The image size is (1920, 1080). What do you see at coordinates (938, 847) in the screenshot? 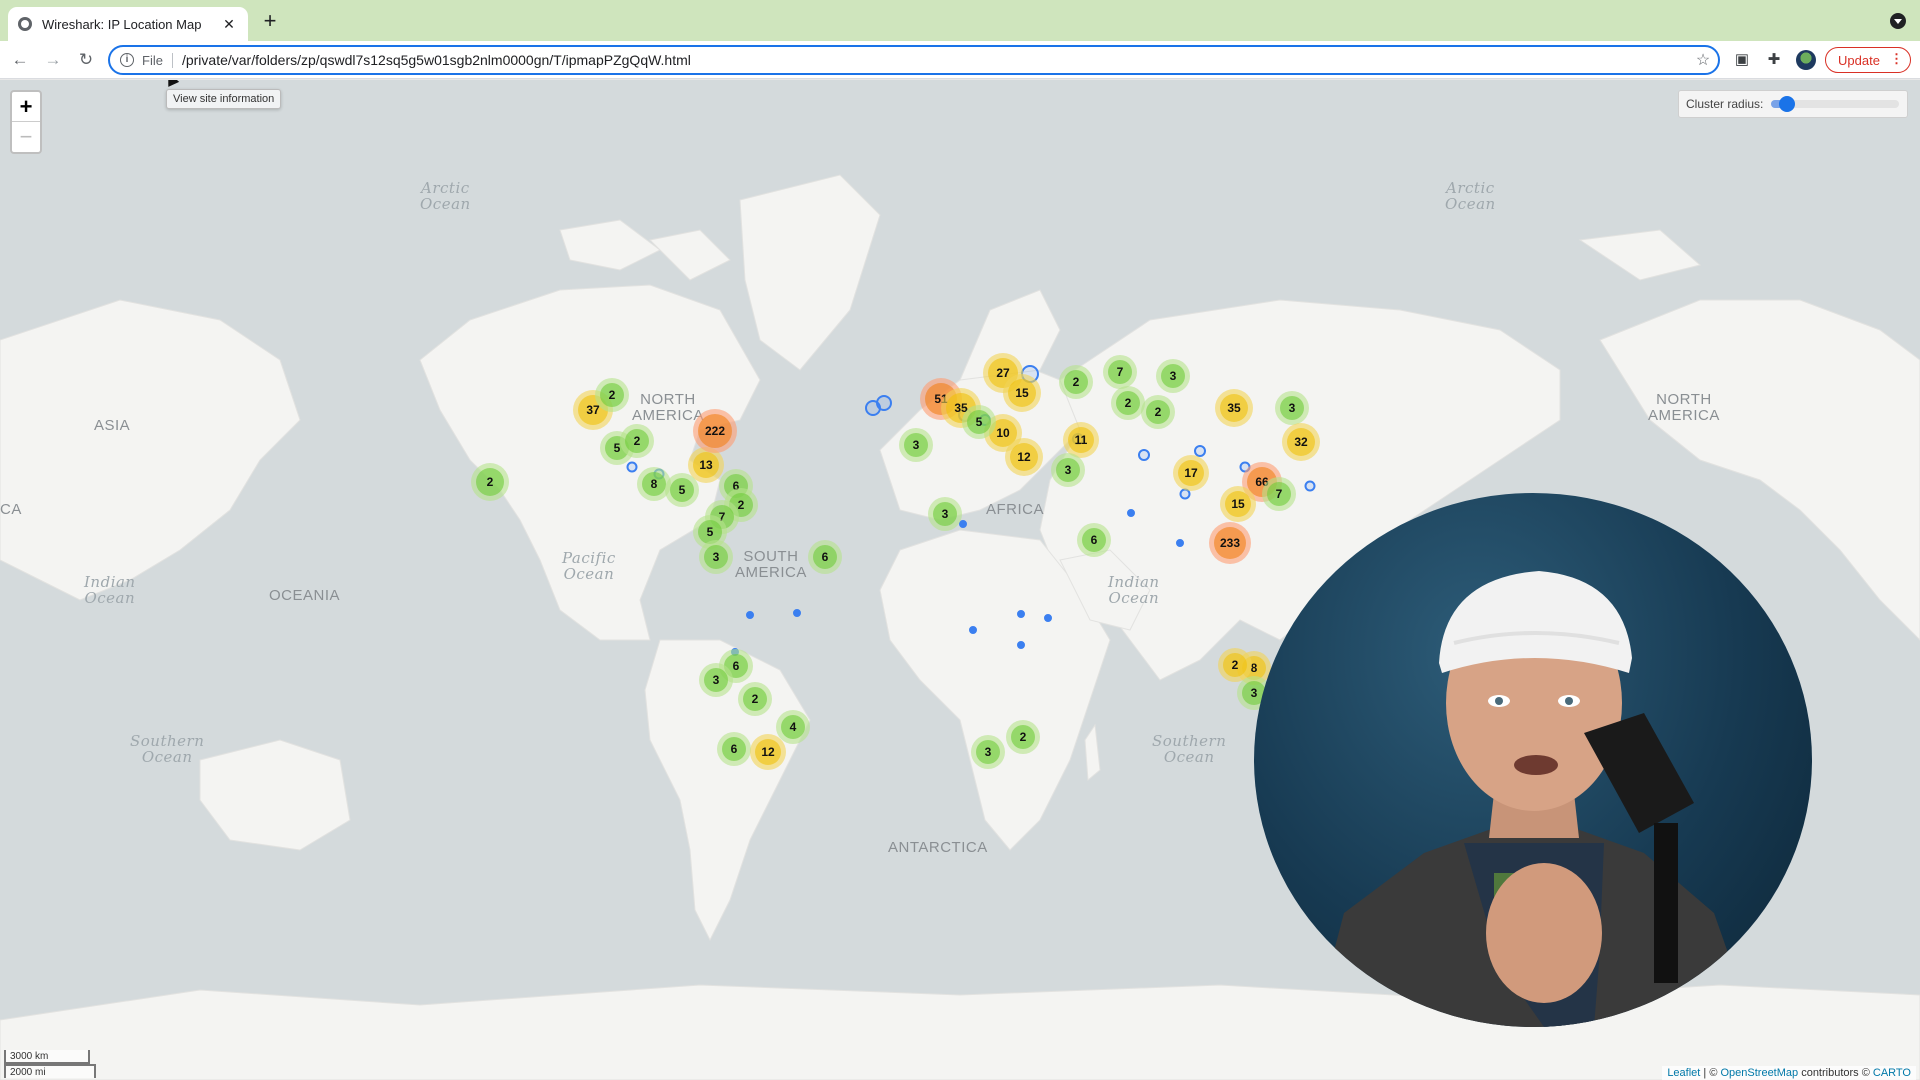
I see `land-label-antarctica: ANTARCTICA` at bounding box center [938, 847].